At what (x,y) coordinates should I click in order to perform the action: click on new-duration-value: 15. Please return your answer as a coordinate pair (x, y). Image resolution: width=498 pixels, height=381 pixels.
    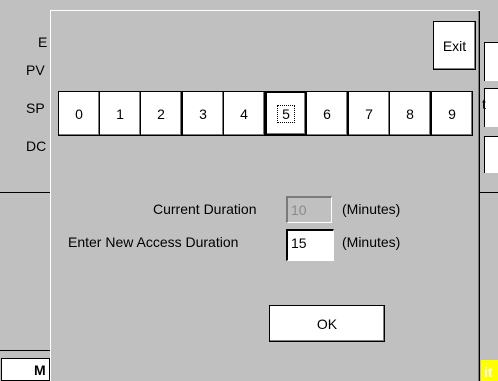
    Looking at the image, I should click on (299, 243).